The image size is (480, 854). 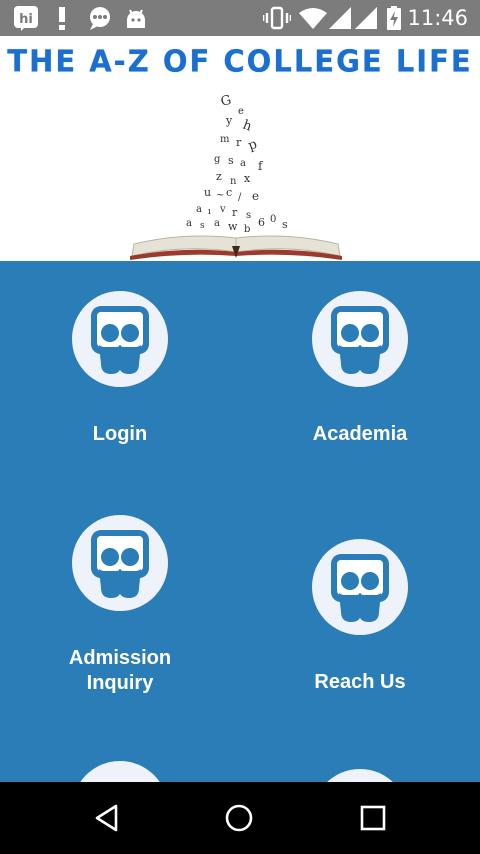 I want to click on svg-text: h, so click(x=248, y=126).